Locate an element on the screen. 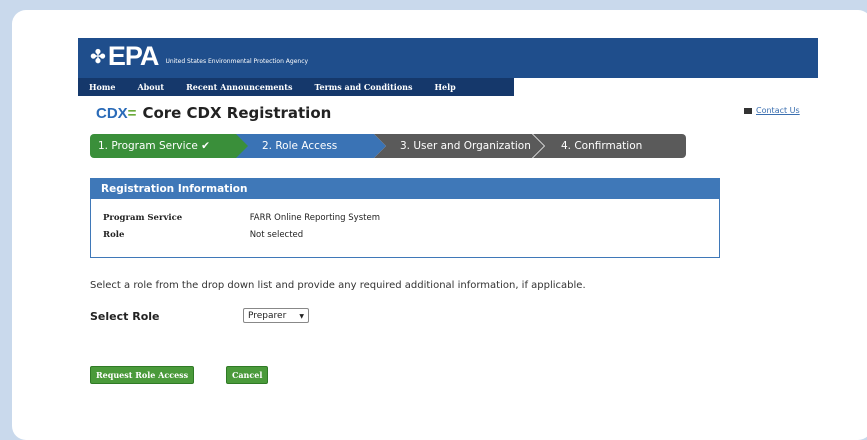 This screenshot has height=440, width=867. dropdown-caret-icon: ▼ is located at coordinates (301, 316).